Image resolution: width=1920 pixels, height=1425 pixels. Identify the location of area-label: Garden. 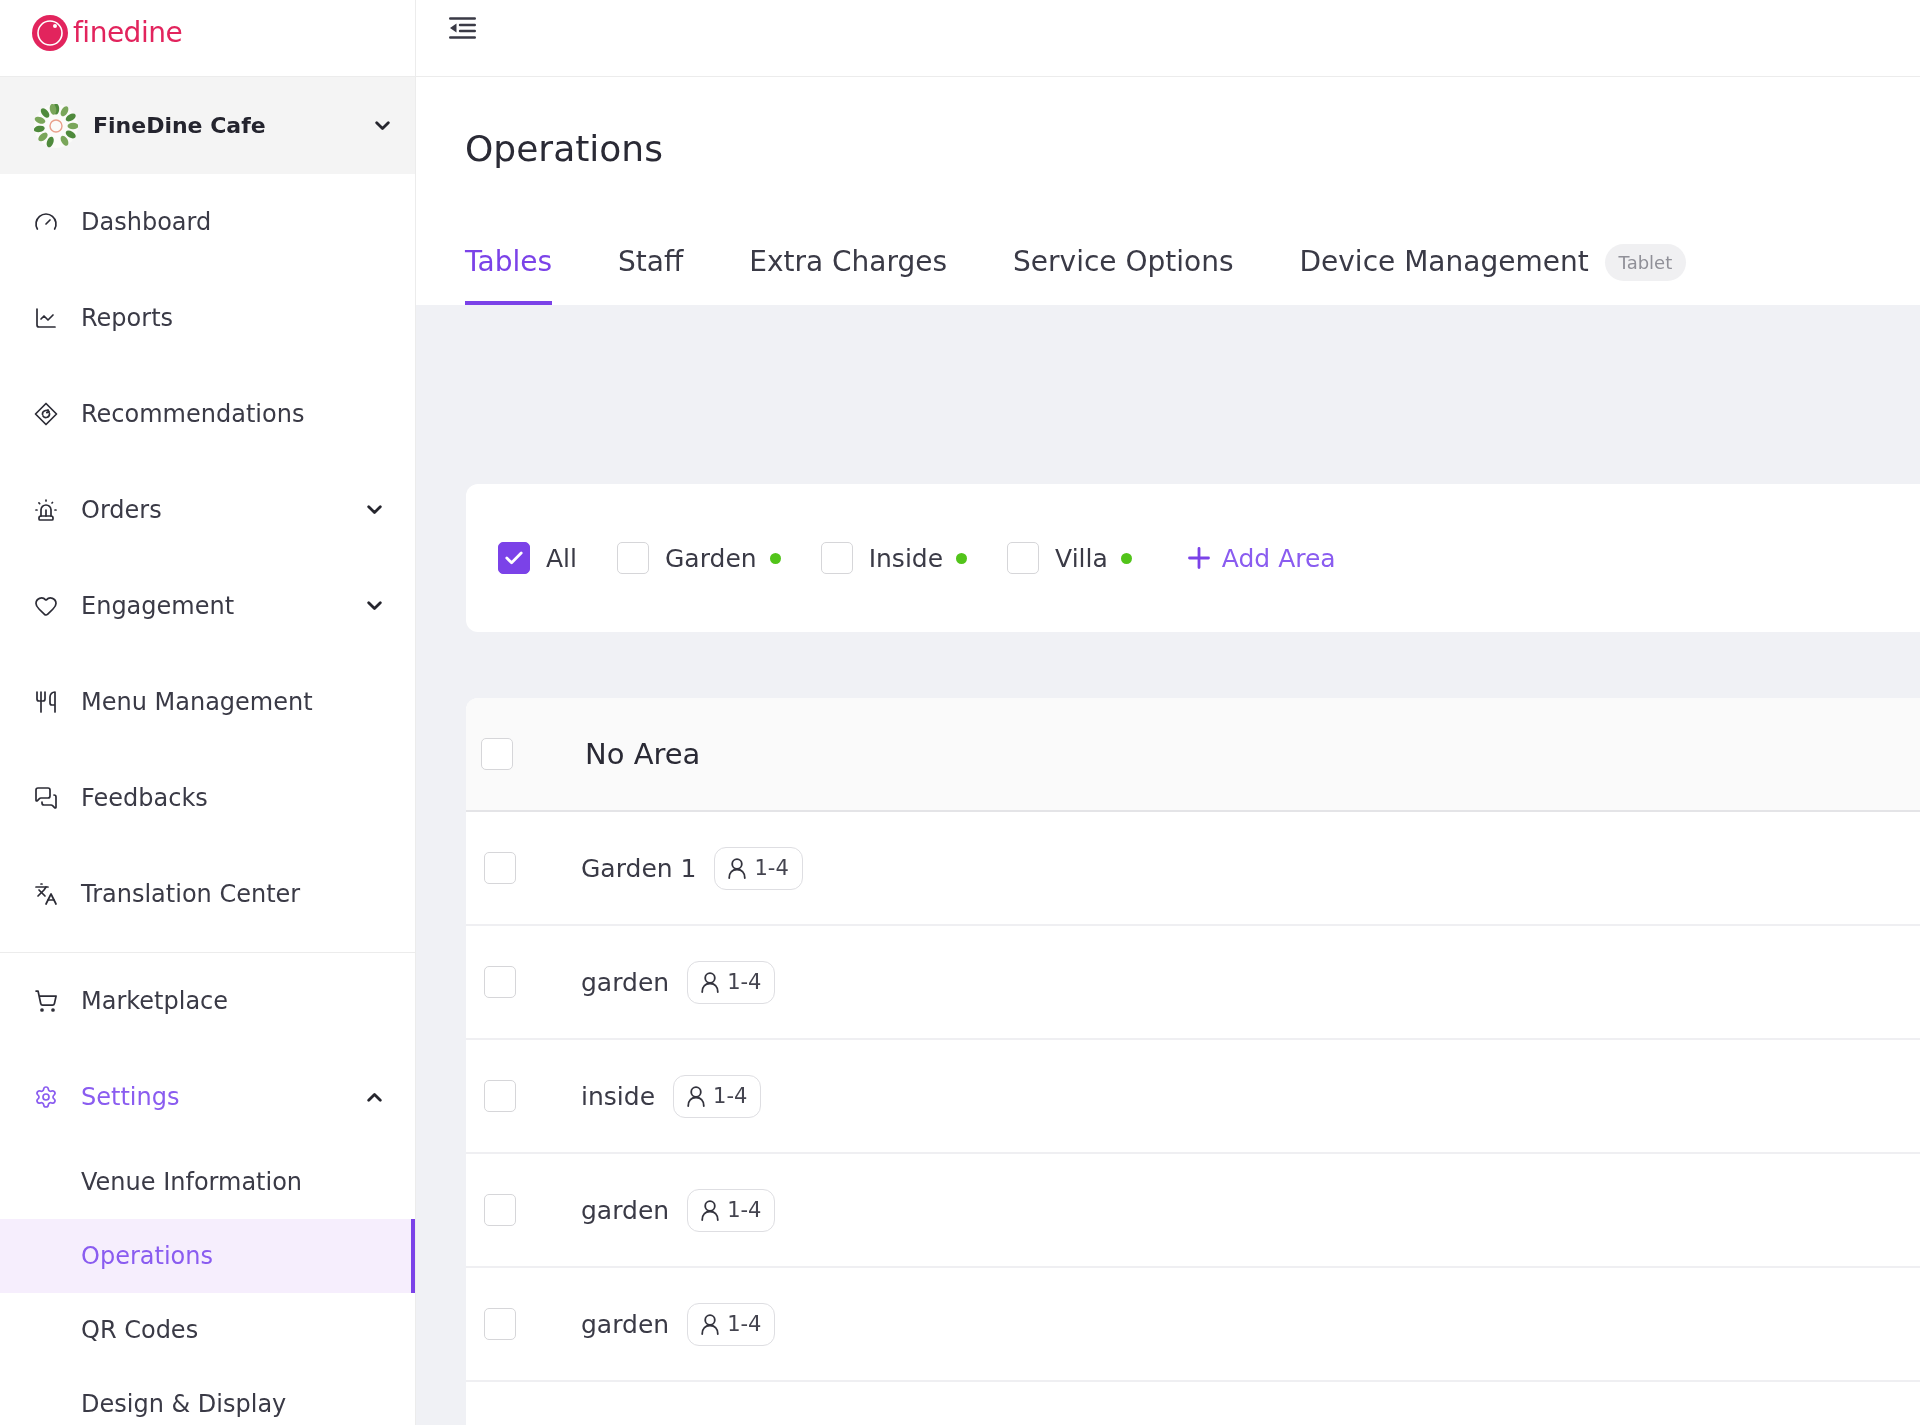
(711, 558).